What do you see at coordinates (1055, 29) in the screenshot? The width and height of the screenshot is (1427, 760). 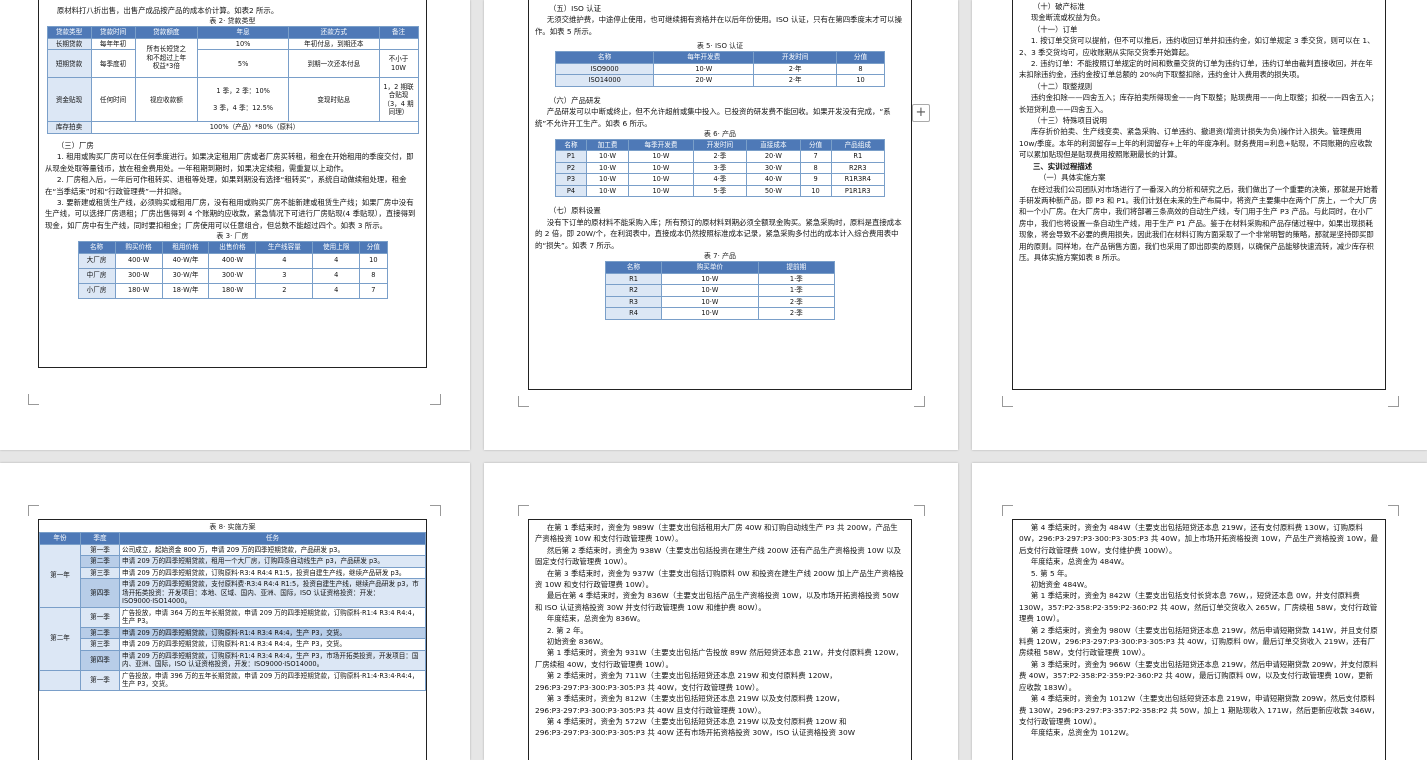 I see `section-title: （十一）订单` at bounding box center [1055, 29].